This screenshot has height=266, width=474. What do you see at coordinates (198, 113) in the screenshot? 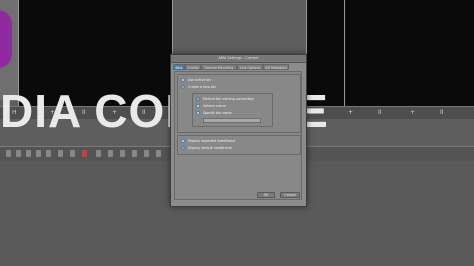
I see `specify-bin-name-radio` at bounding box center [198, 113].